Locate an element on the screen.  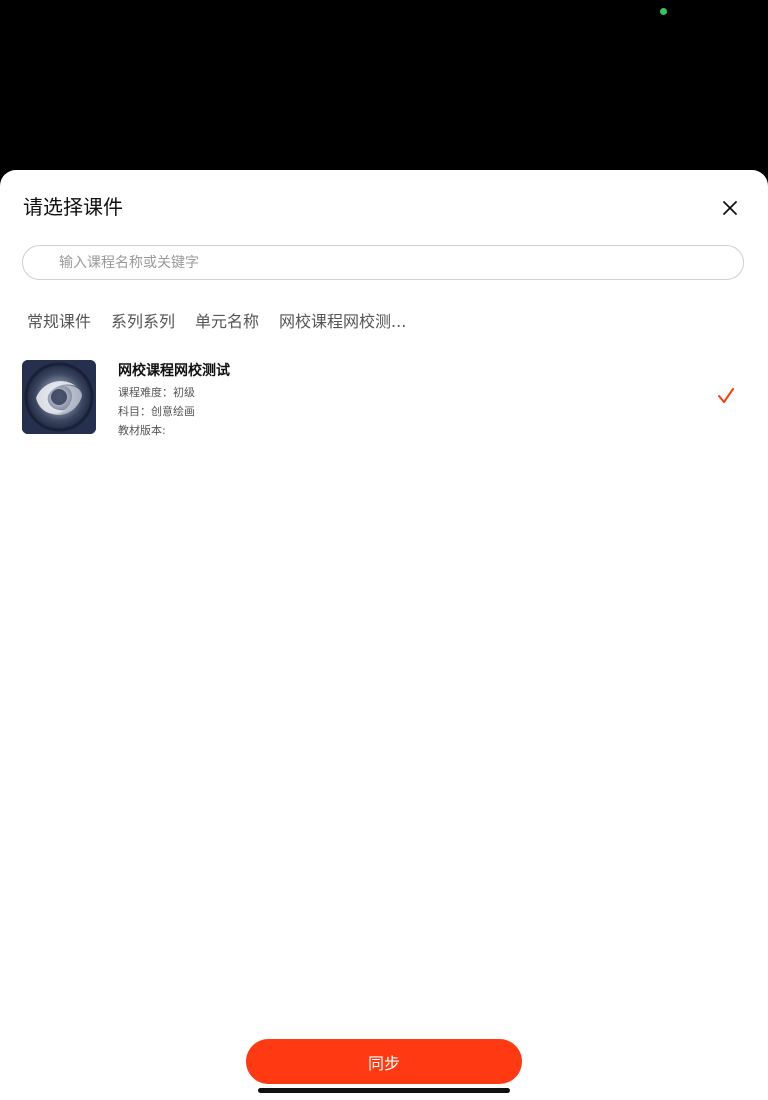
list-item: 网校课程网校测试 课程难度：初级 科目：创意绘画 教材版本: is located at coordinates (384, 400).